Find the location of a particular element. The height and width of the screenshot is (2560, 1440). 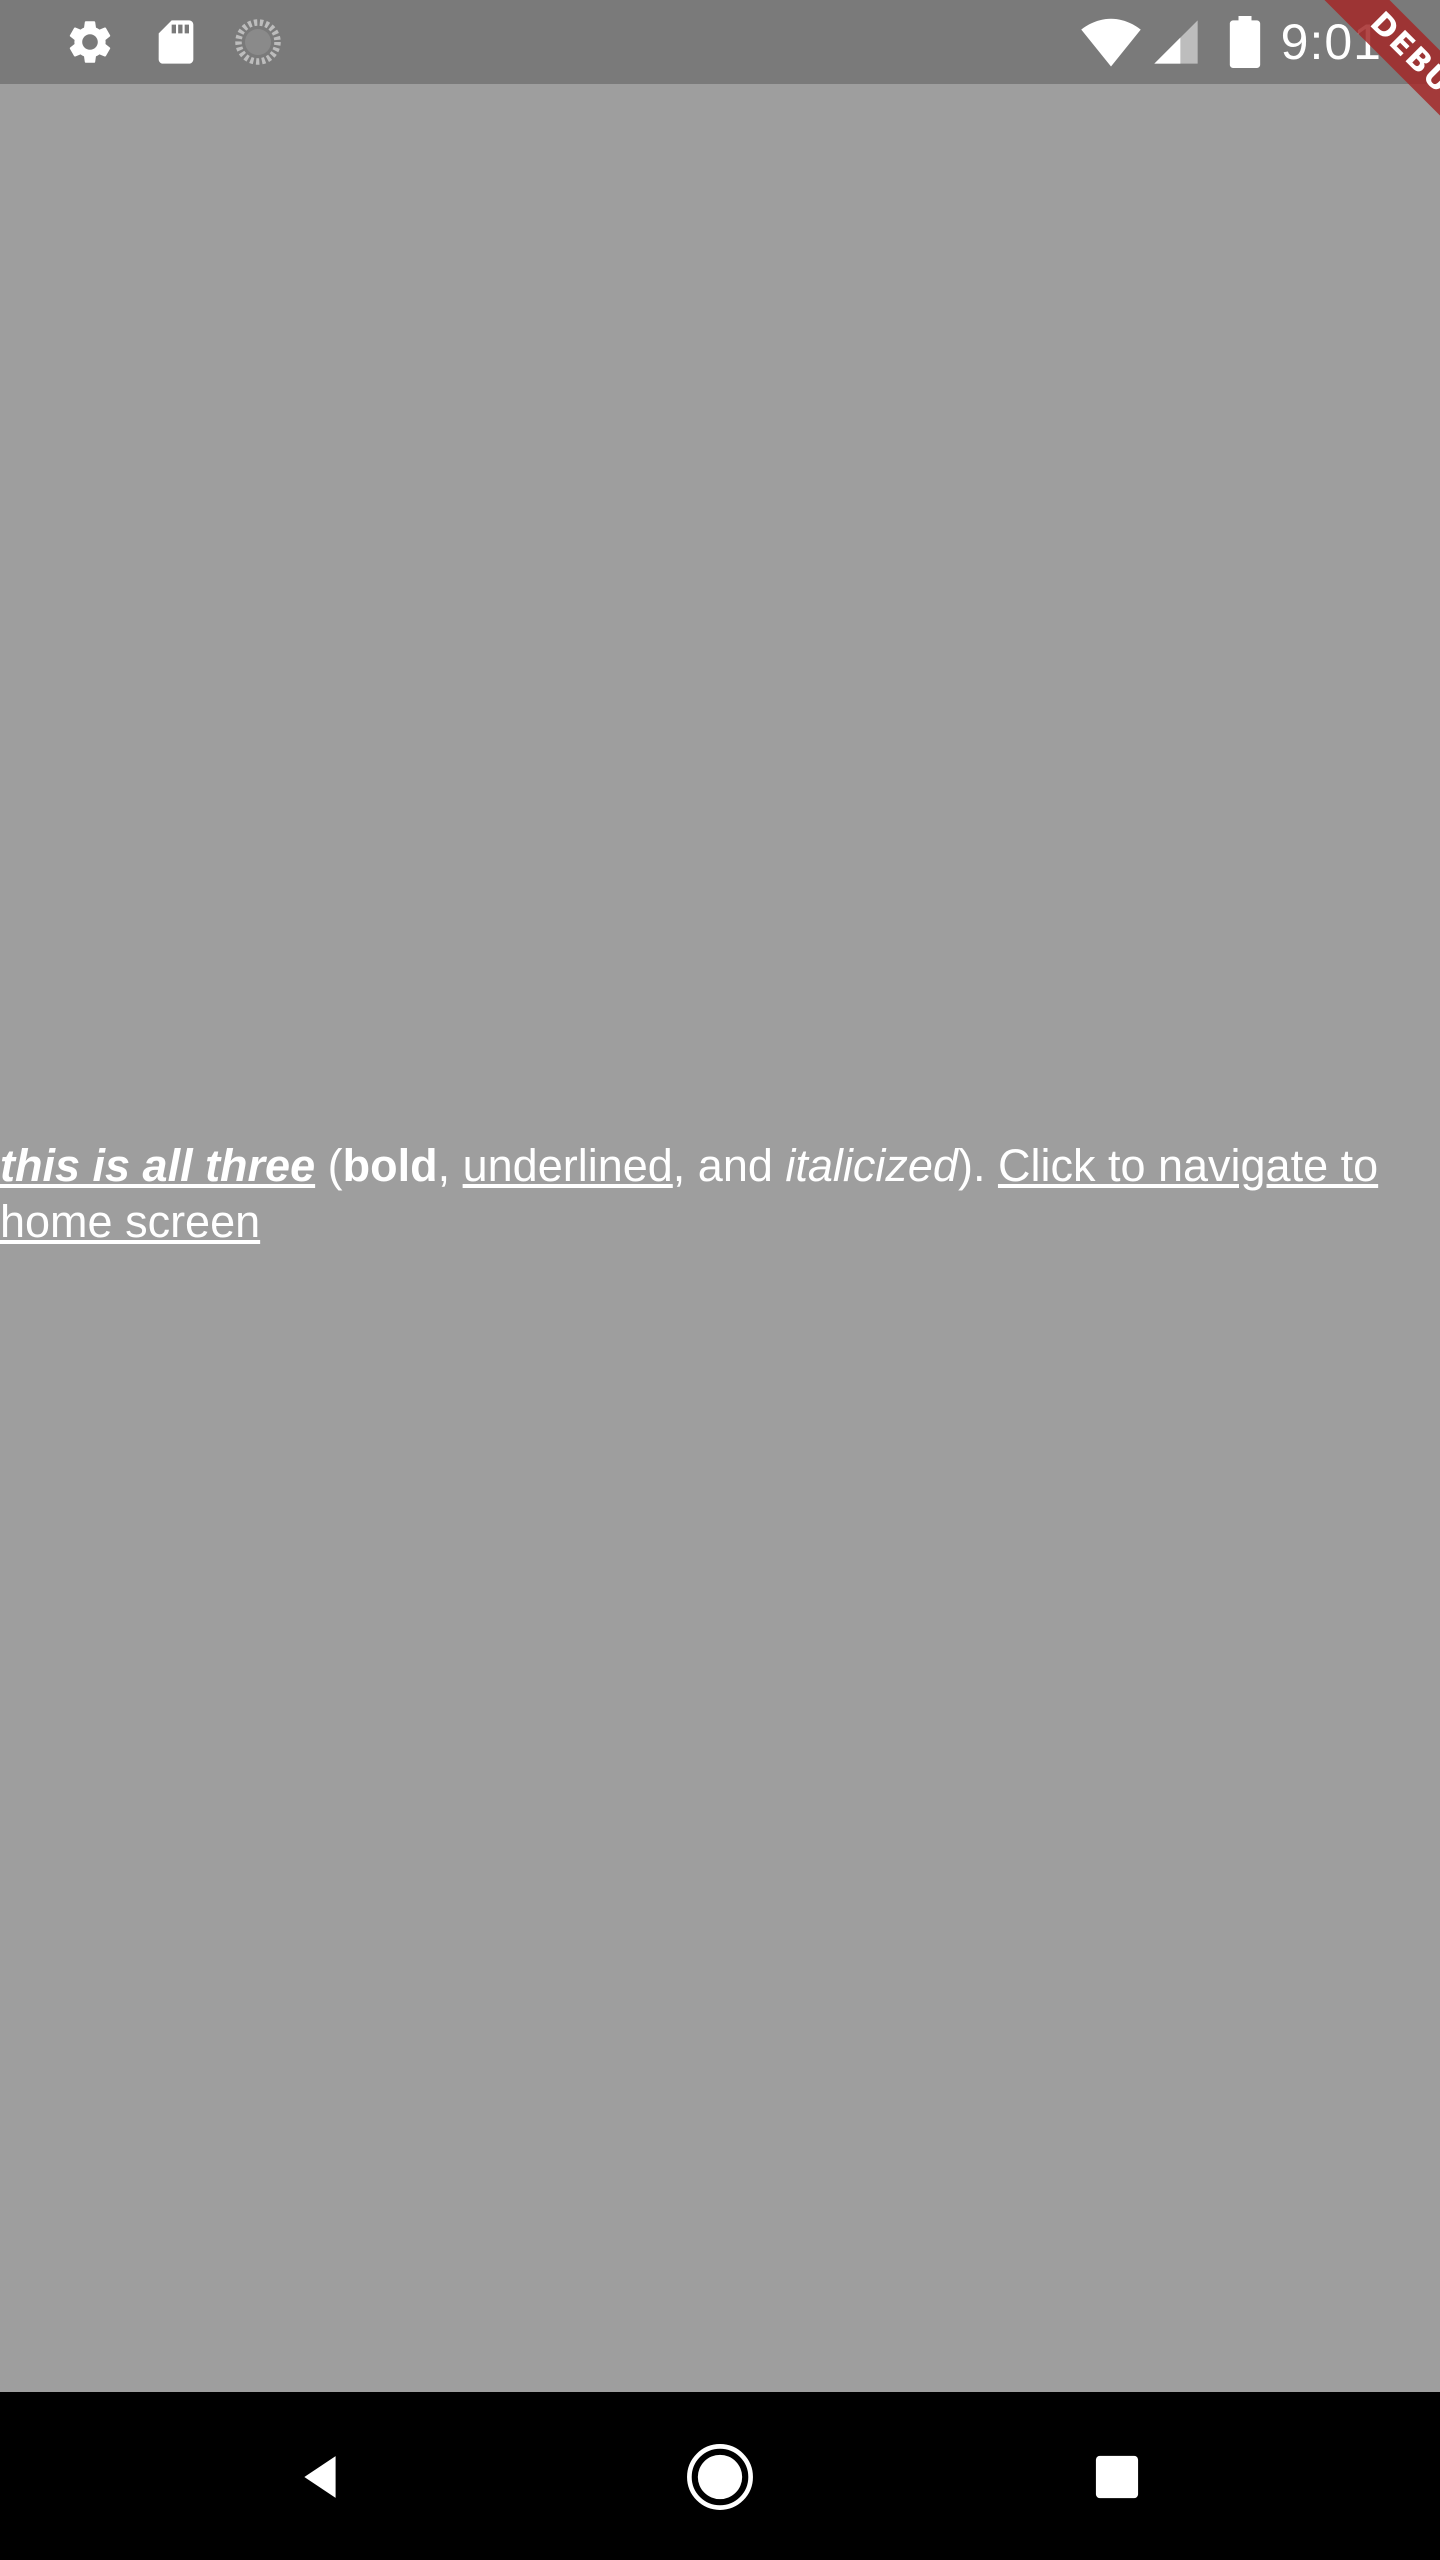

navigation-bar is located at coordinates (720, 2476).